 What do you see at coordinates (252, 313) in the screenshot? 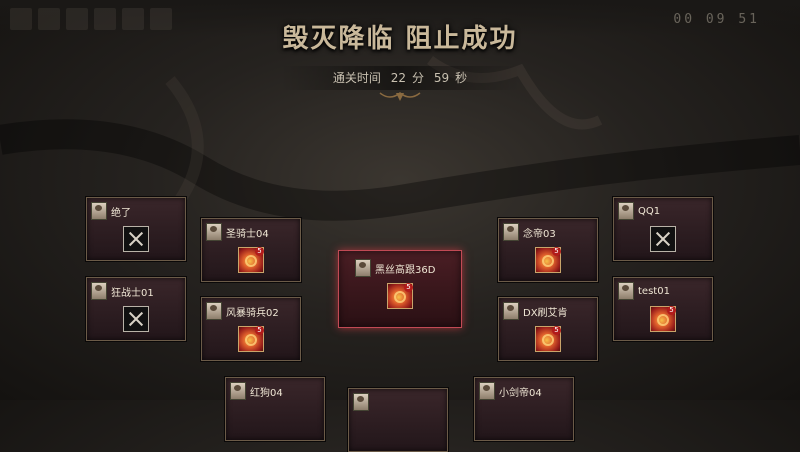
I see `player-name: 风暴骑兵02` at bounding box center [252, 313].